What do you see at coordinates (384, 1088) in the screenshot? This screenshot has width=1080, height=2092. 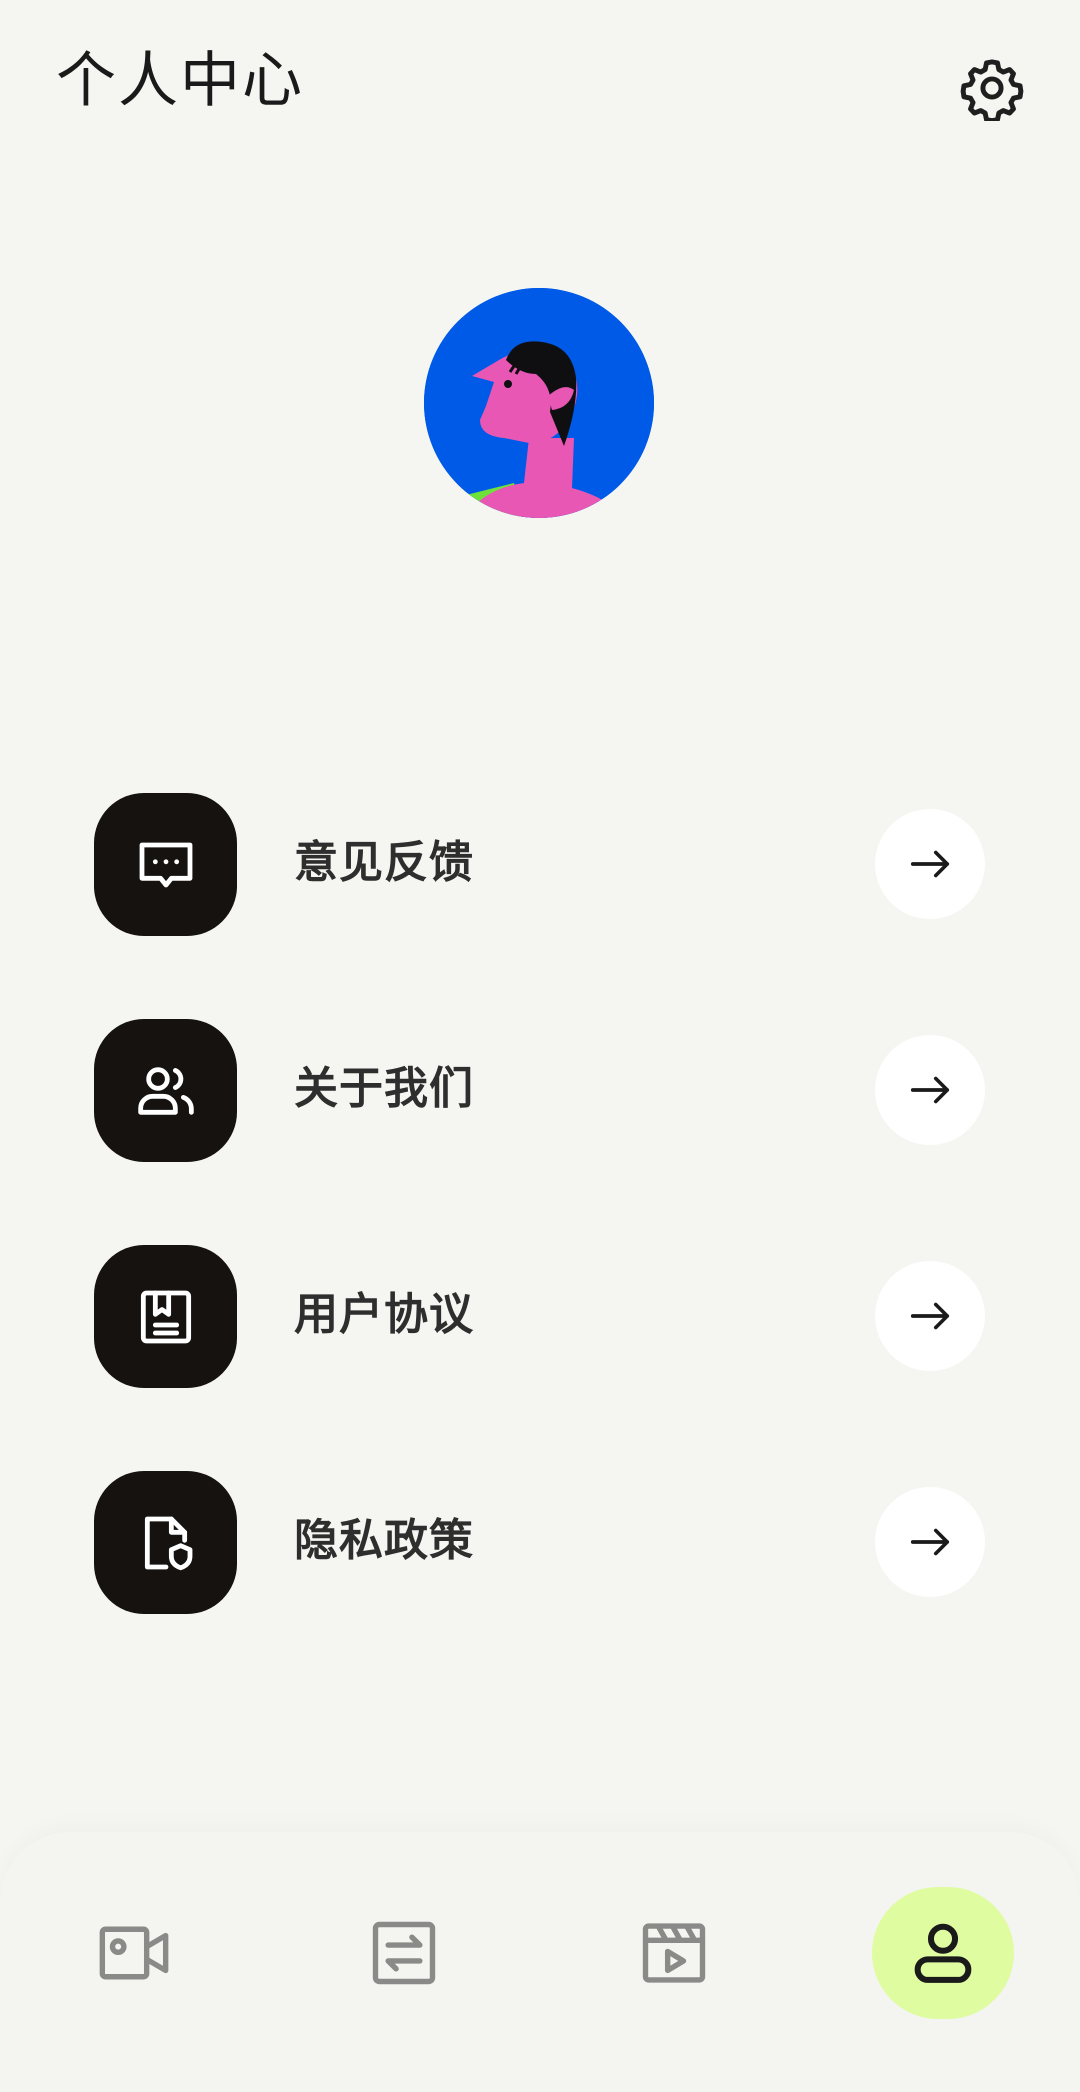 I see `menu-label: 关于我们` at bounding box center [384, 1088].